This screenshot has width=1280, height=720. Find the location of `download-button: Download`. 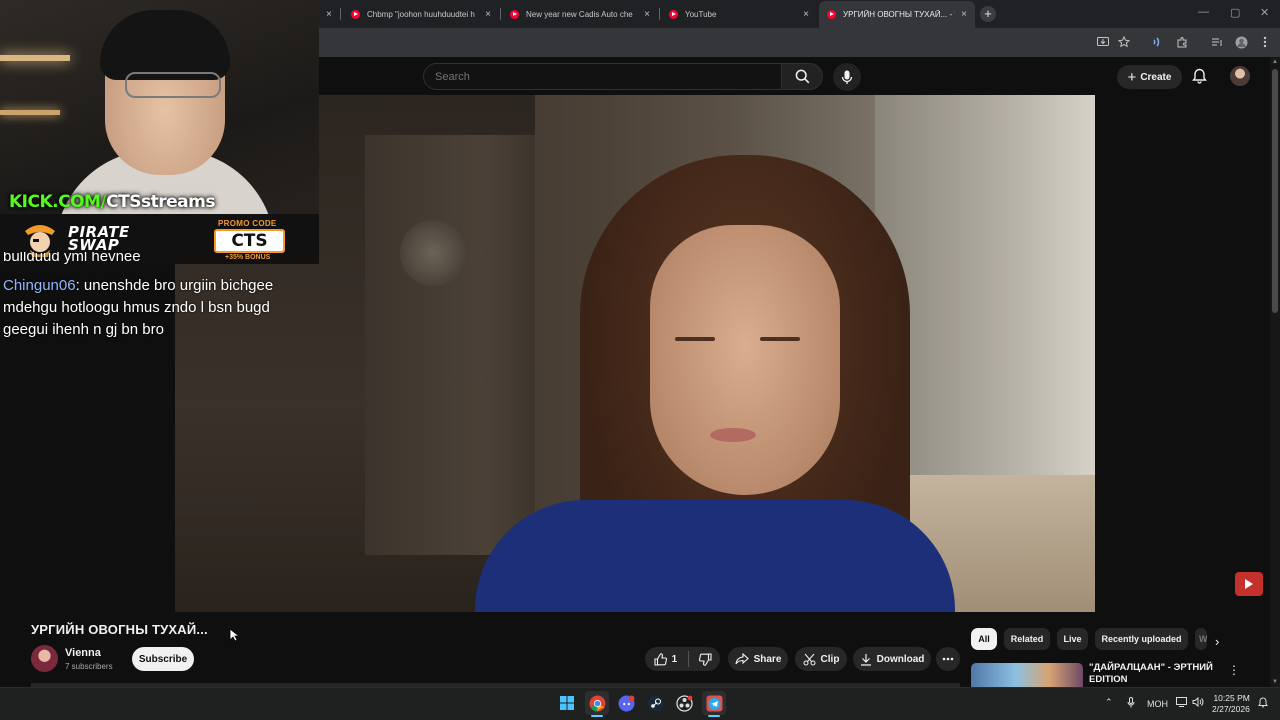

download-button: Download is located at coordinates (892, 659).